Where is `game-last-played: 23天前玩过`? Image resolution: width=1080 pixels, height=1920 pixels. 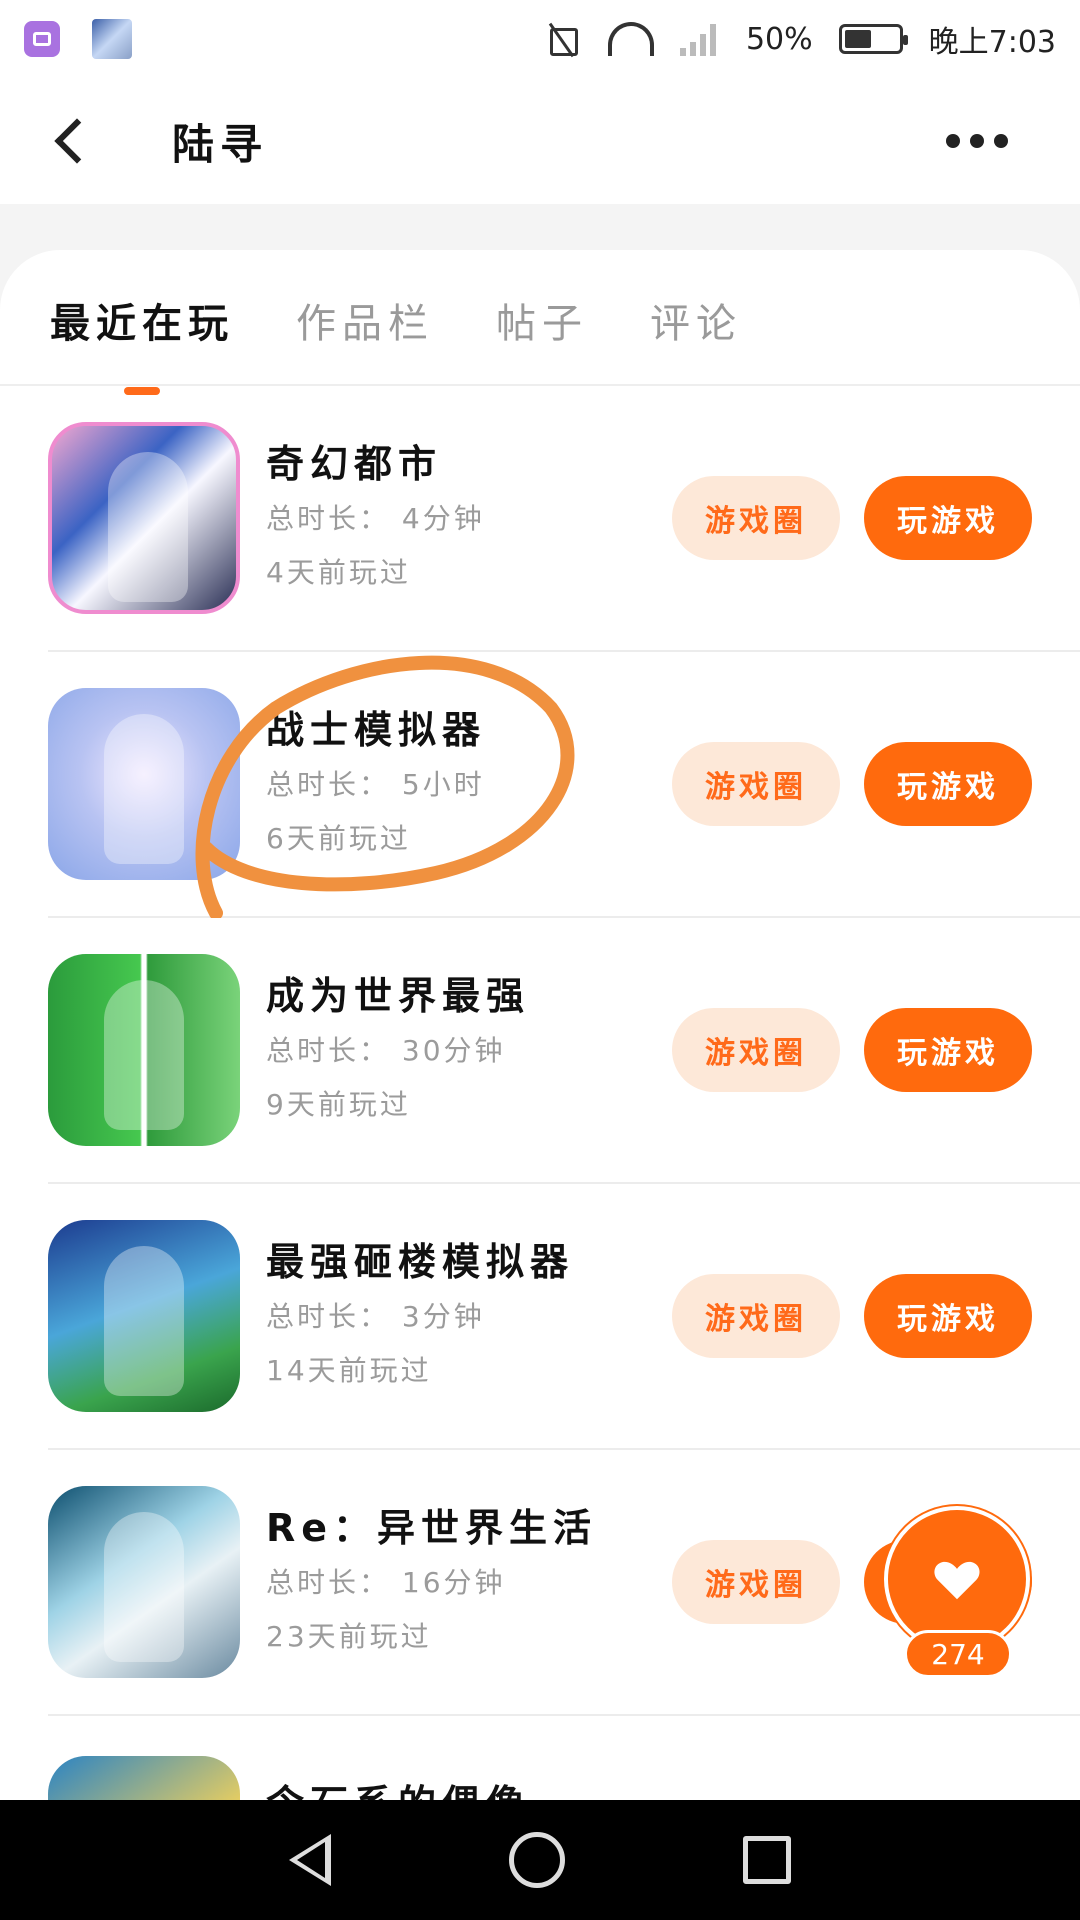
game-last-played: 23天前玩过 is located at coordinates (349, 1636).